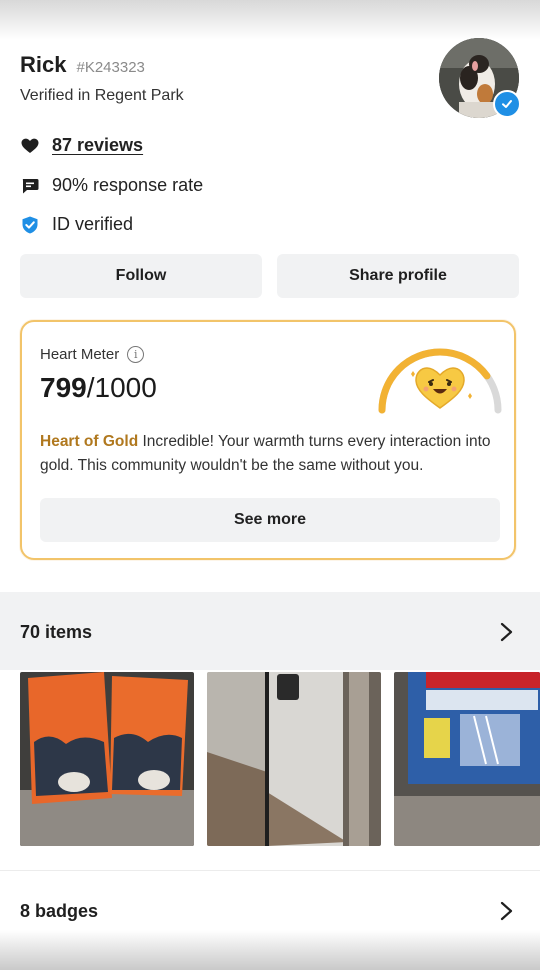 The image size is (540, 970). I want to click on heart-level: Heart of Gold, so click(89, 441).